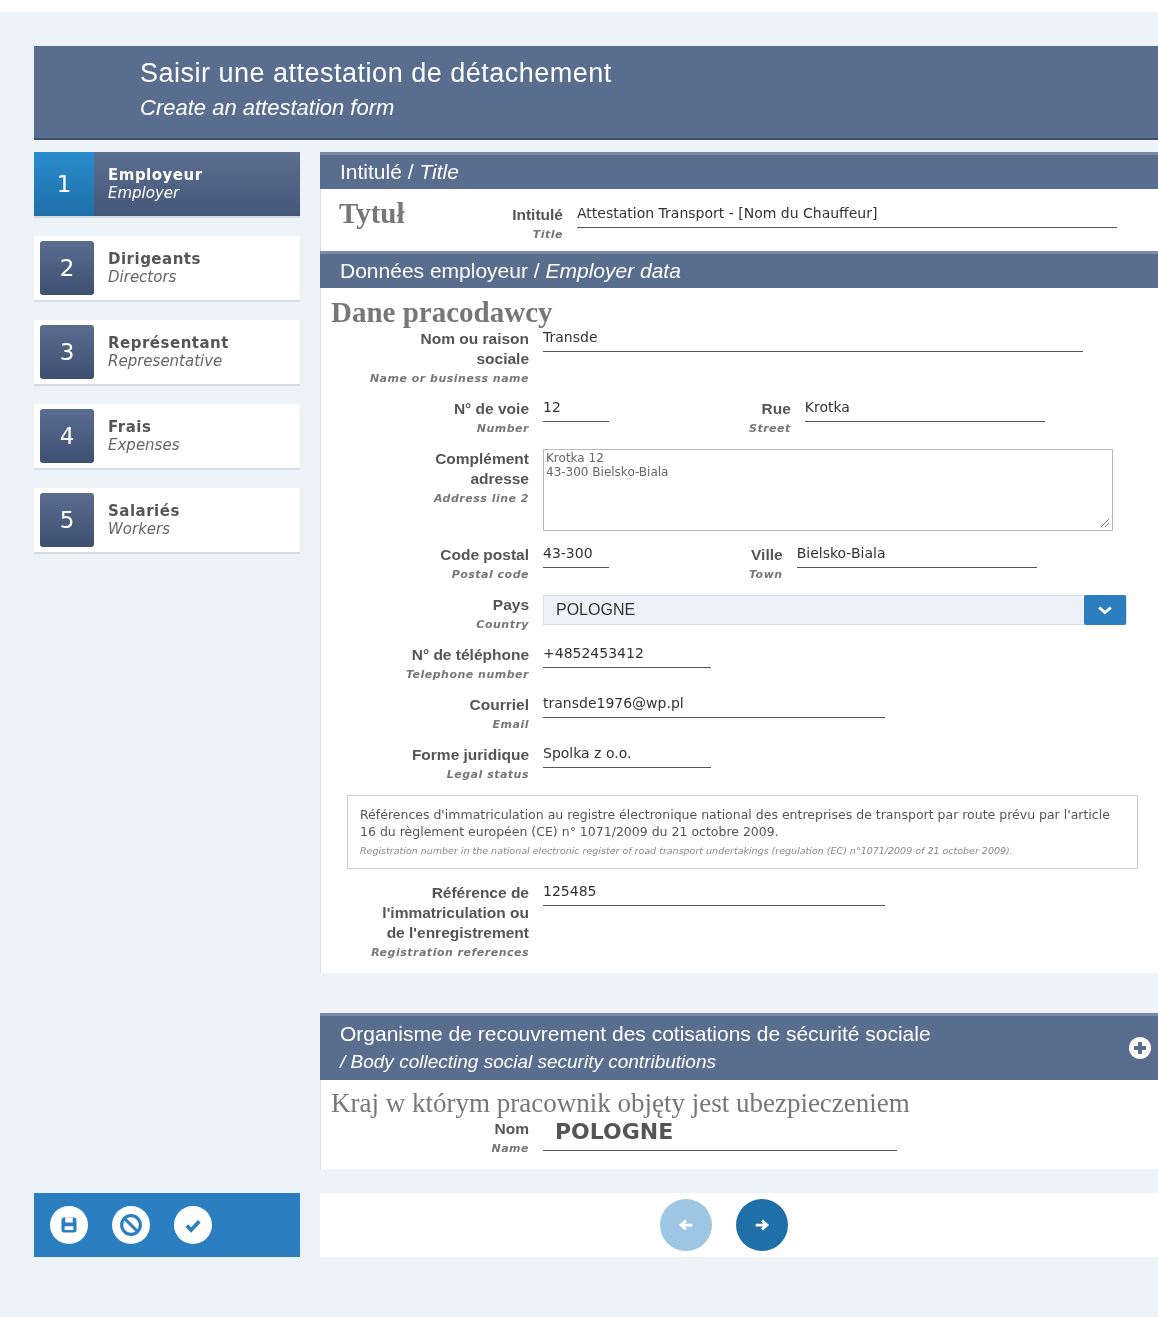 This screenshot has height=1317, width=1158. I want to click on field-label: N° de voie, so click(491, 409).